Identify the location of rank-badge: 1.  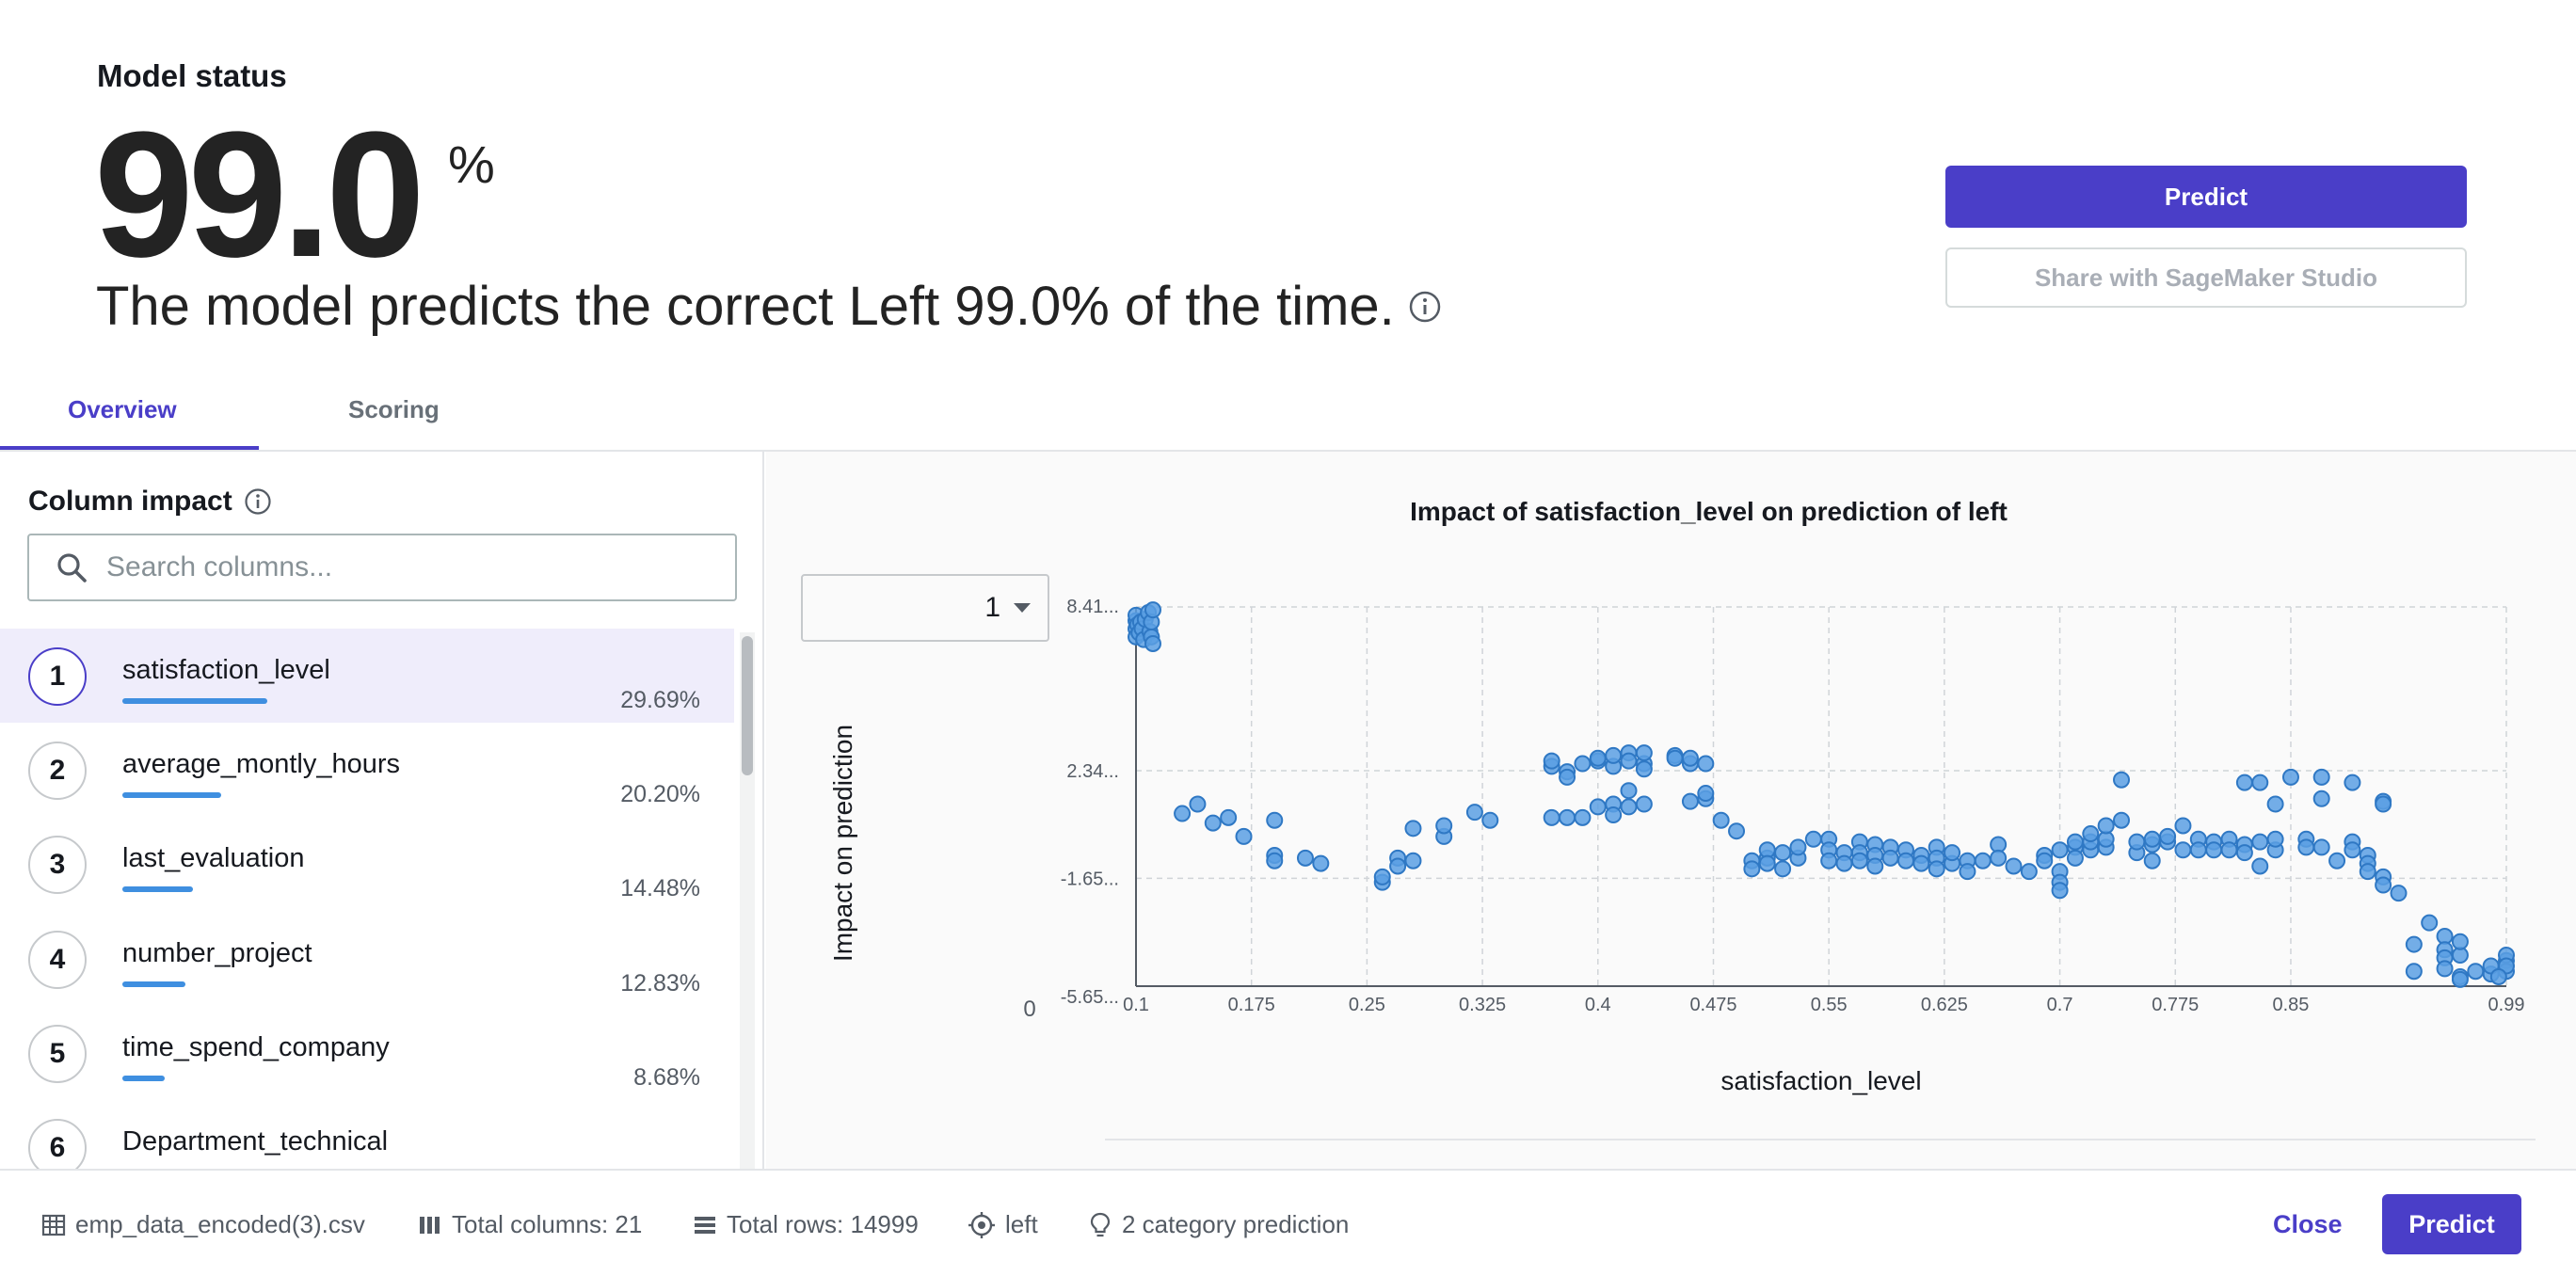
(57, 676).